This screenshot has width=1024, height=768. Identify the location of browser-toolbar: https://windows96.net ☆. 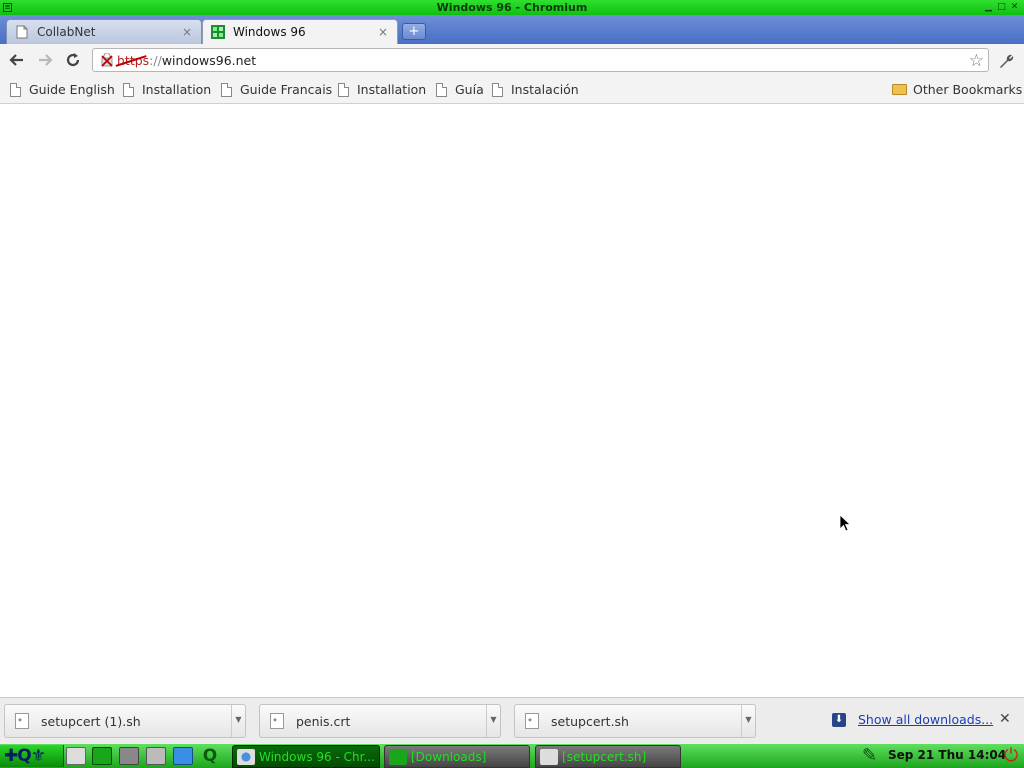
(512, 60).